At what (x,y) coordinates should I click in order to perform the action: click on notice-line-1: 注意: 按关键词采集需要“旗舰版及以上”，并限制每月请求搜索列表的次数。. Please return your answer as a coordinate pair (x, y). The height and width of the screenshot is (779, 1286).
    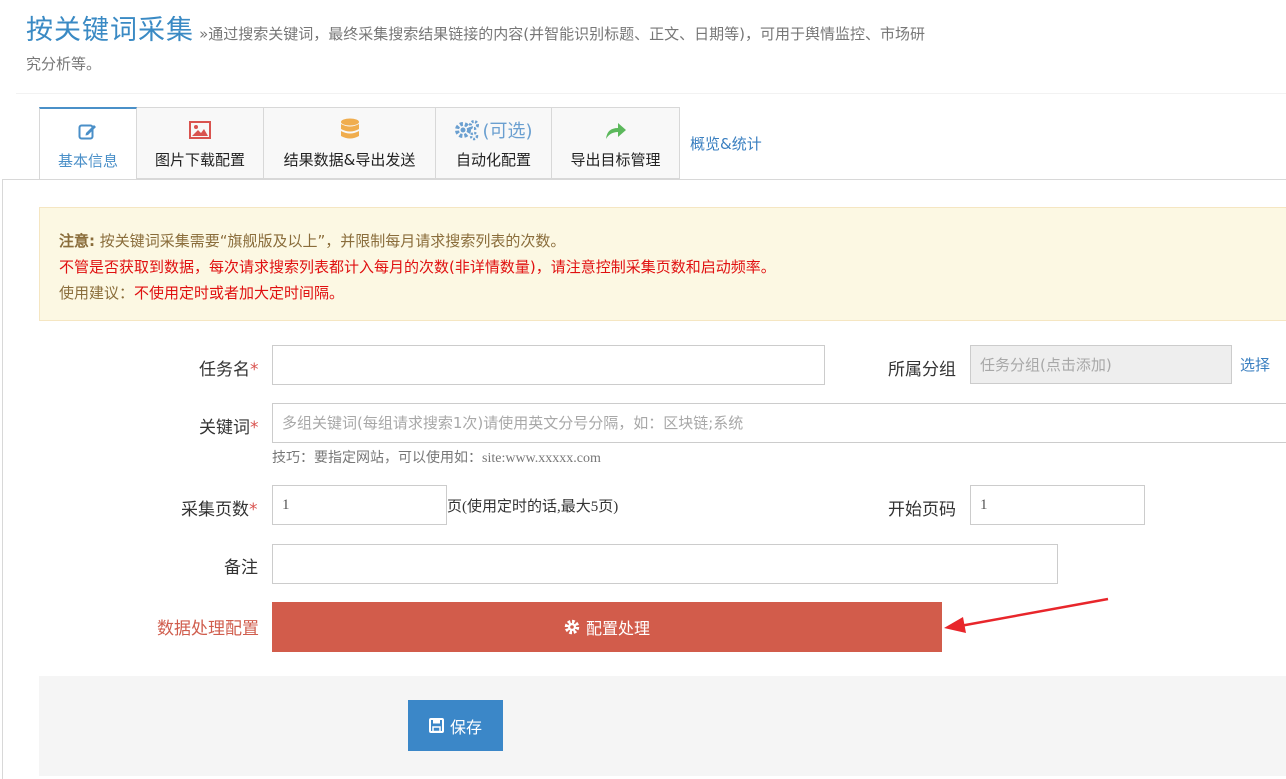
    Looking at the image, I should click on (672, 241).